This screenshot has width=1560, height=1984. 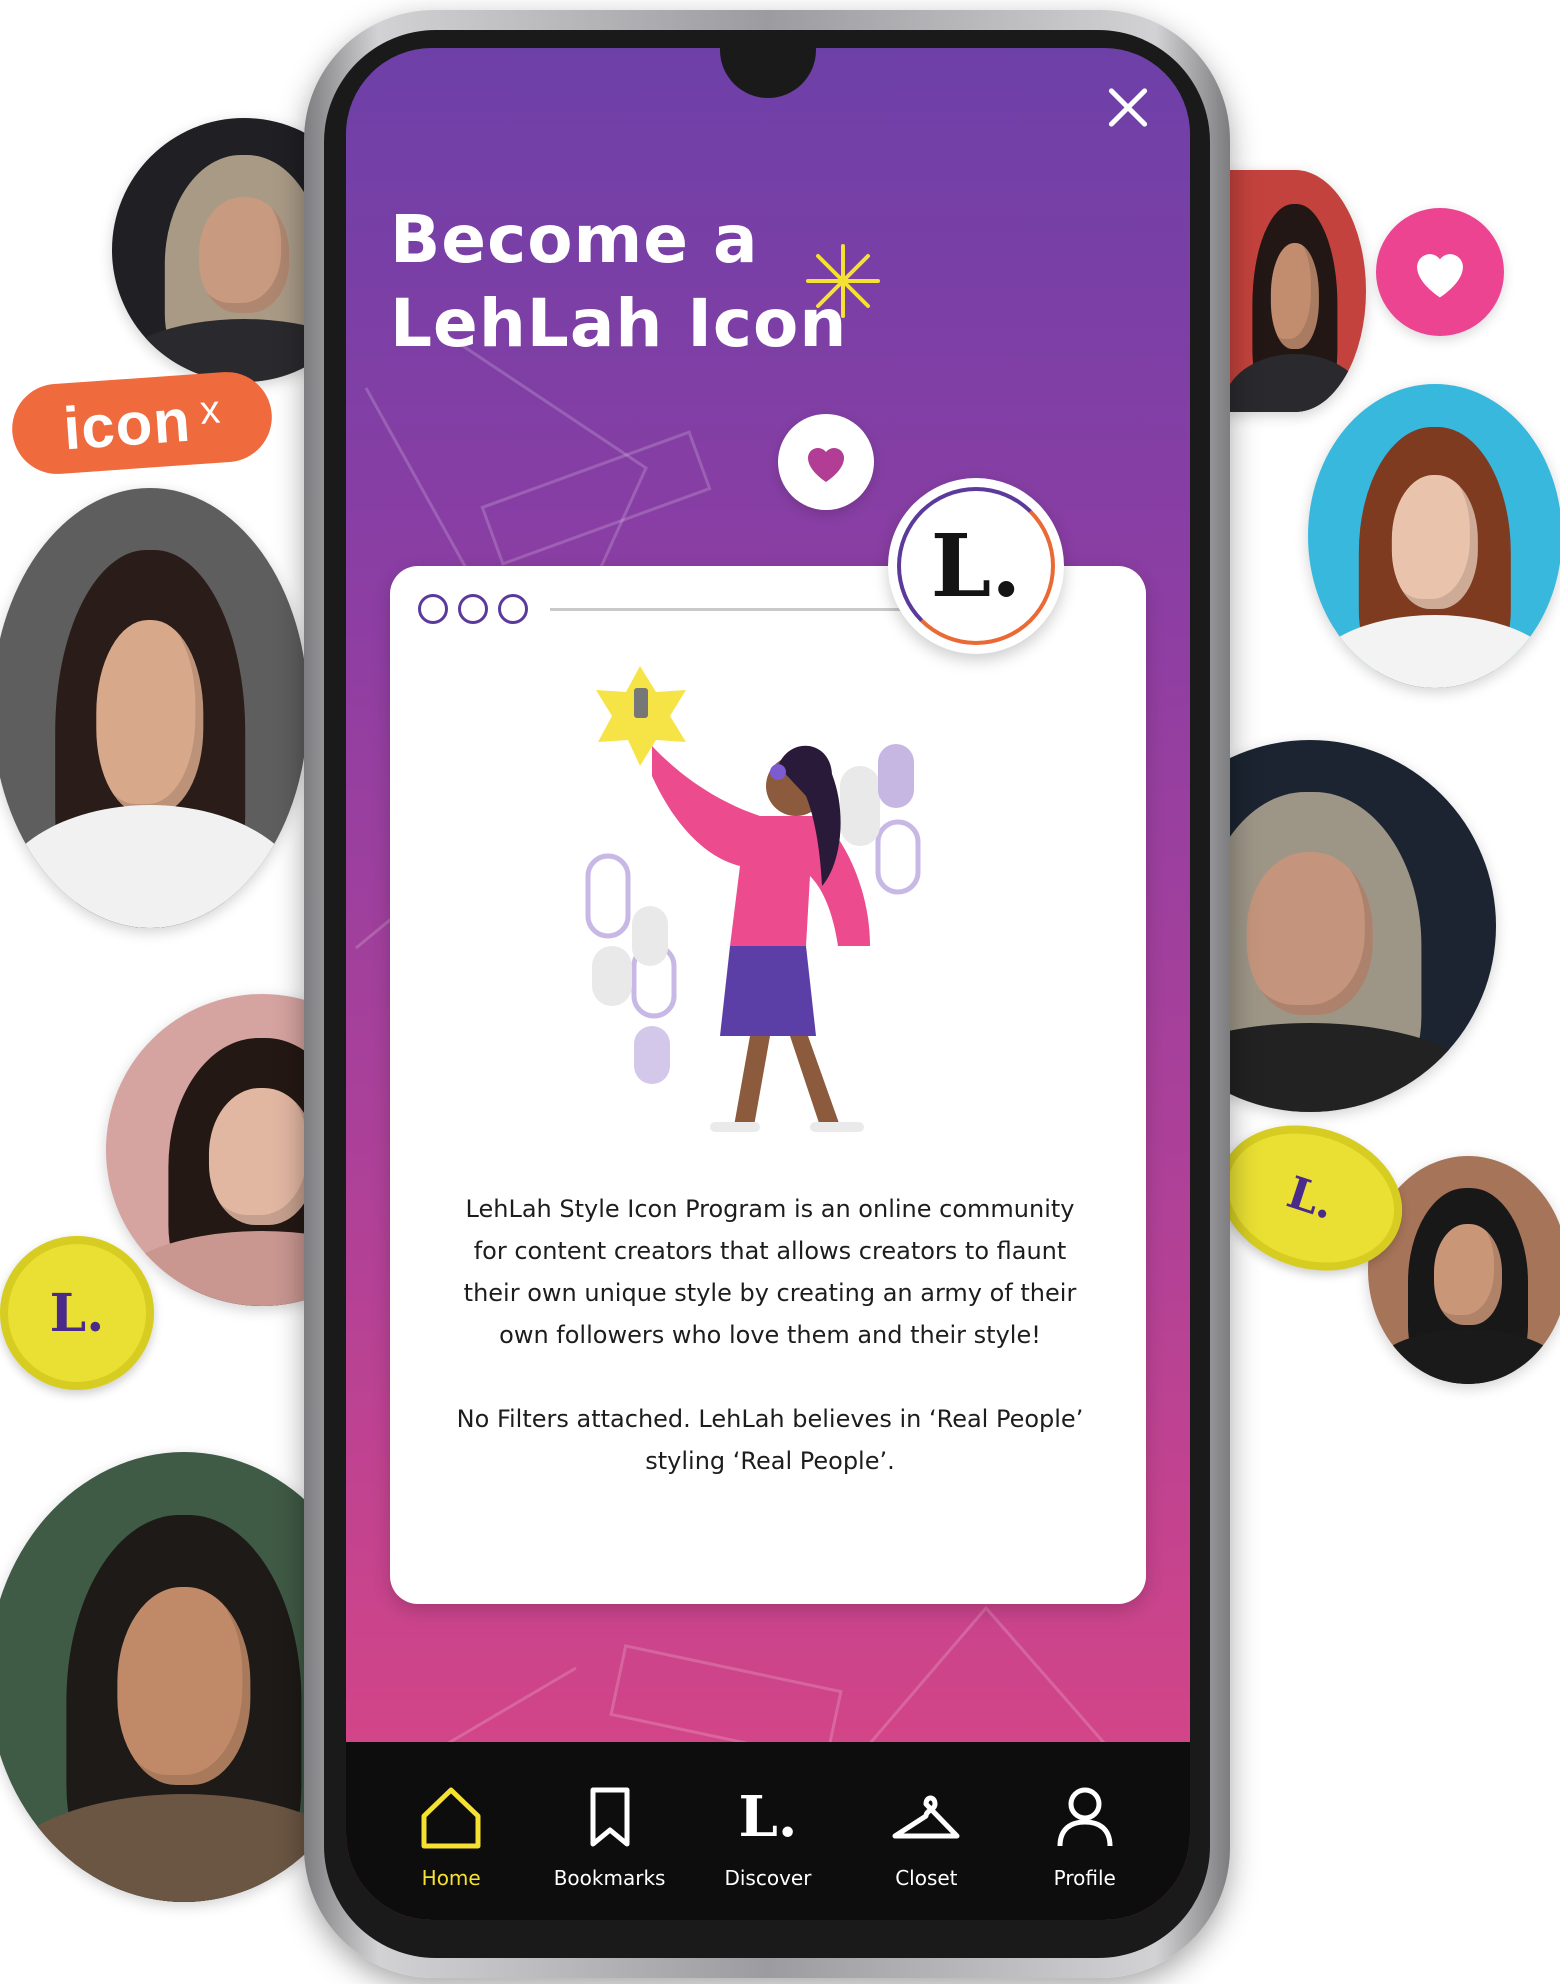 What do you see at coordinates (473, 609) in the screenshot?
I see `window-dots` at bounding box center [473, 609].